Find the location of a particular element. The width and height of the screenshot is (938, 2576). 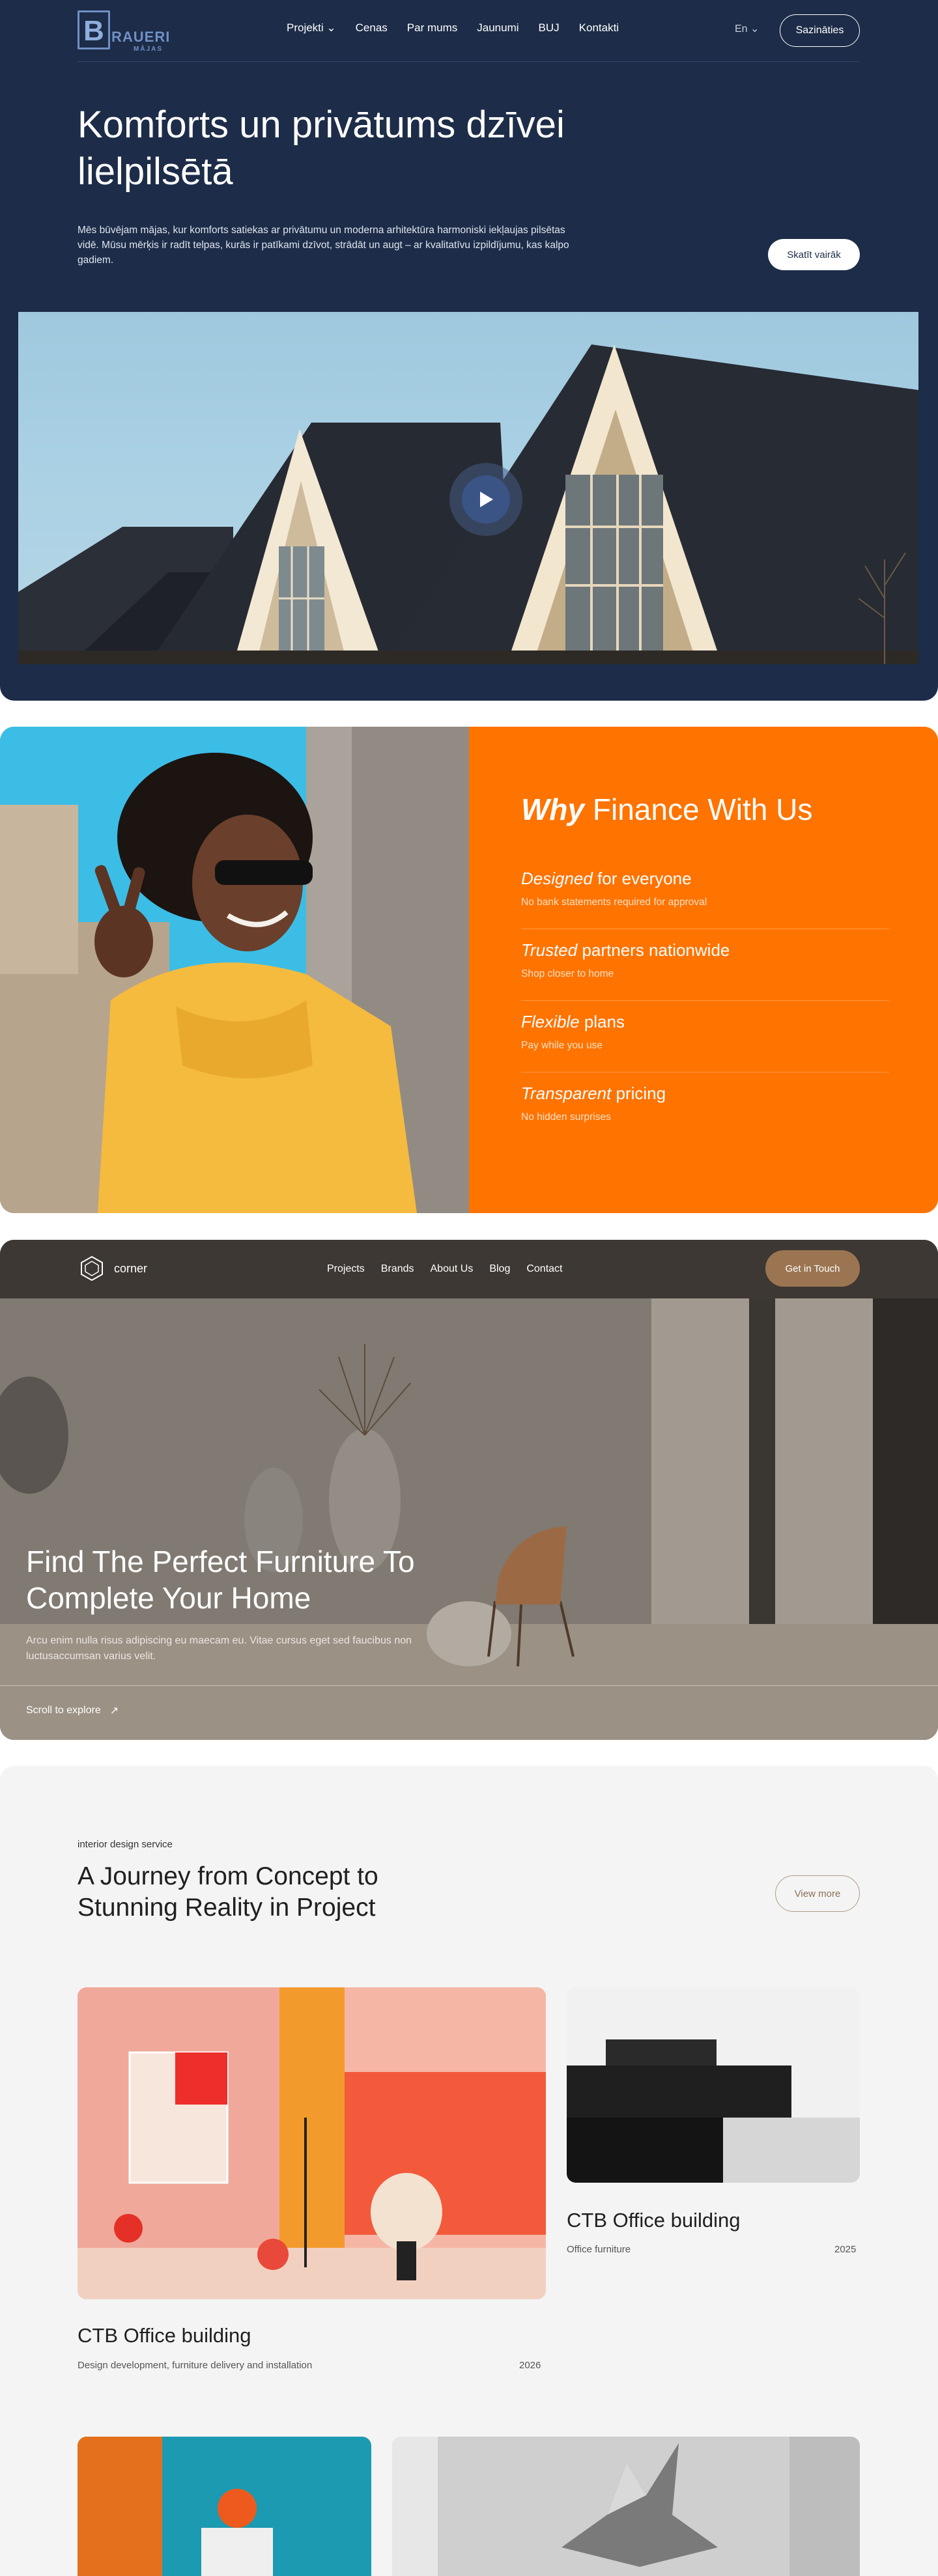

nav-brands: Brands is located at coordinates (398, 1269).